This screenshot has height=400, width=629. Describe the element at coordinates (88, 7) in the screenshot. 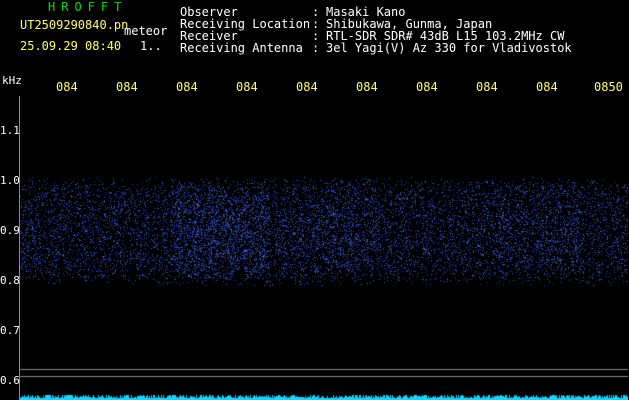

I see `app-brand: HROFFT` at that location.